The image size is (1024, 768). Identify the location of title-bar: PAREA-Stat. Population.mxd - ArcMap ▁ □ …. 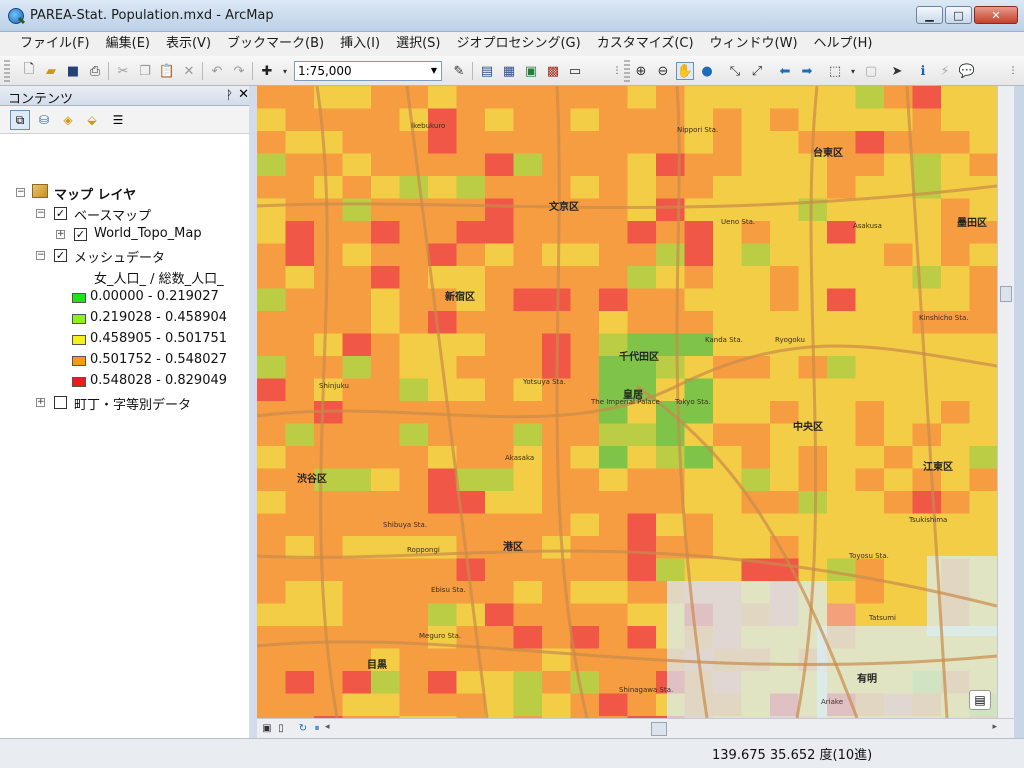
(512, 16).